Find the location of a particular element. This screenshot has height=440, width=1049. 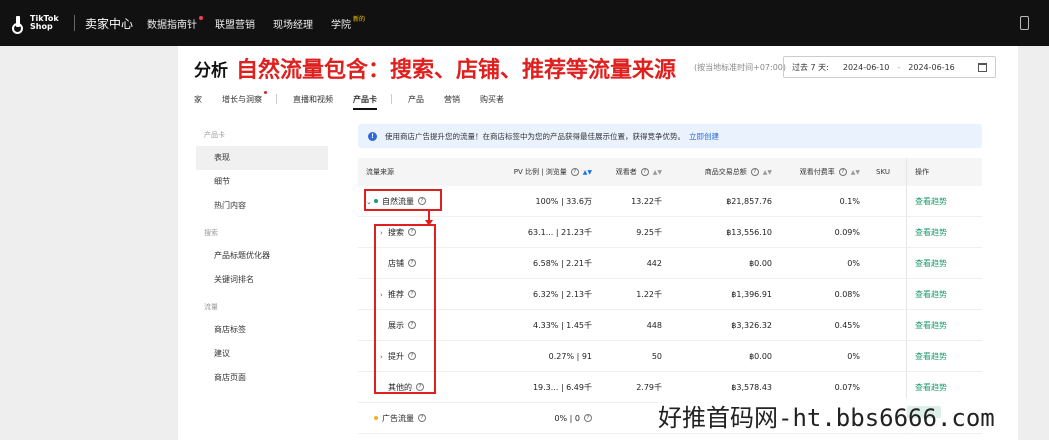

pv-cell: 63.1... | 21.23千 is located at coordinates (559, 232).